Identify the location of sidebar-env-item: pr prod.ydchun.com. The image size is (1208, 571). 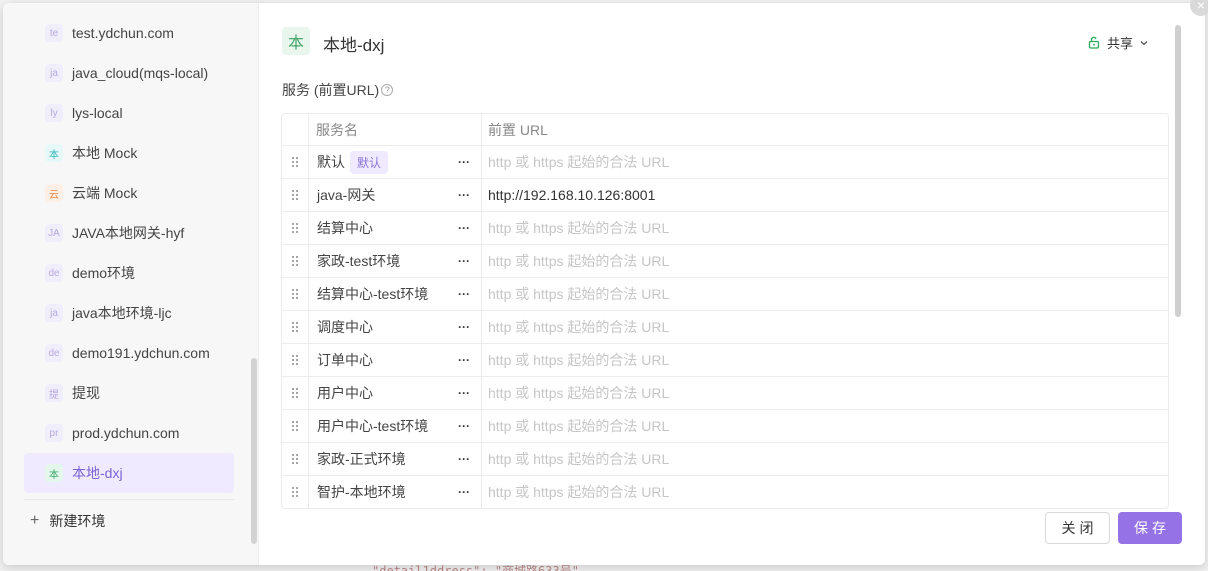
(131, 433).